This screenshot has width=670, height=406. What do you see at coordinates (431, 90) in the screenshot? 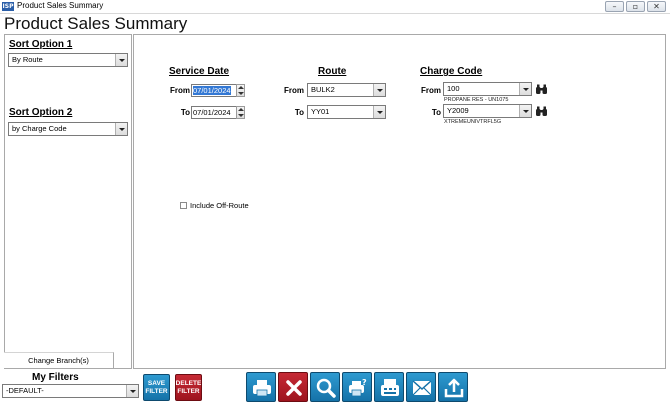
I see `charge-code-from-label: From` at bounding box center [431, 90].